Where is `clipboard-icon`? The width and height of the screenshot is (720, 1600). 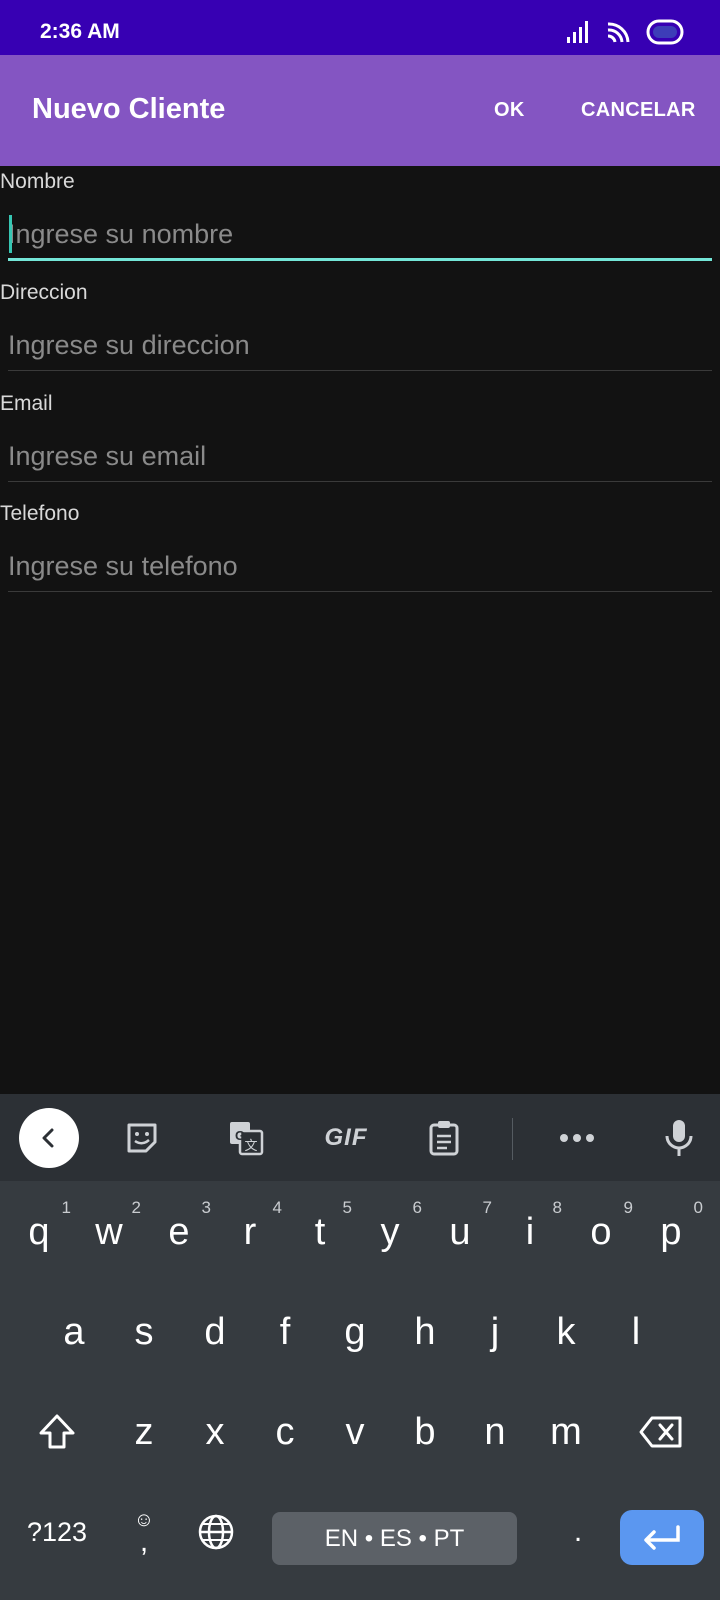 clipboard-icon is located at coordinates (444, 1138).